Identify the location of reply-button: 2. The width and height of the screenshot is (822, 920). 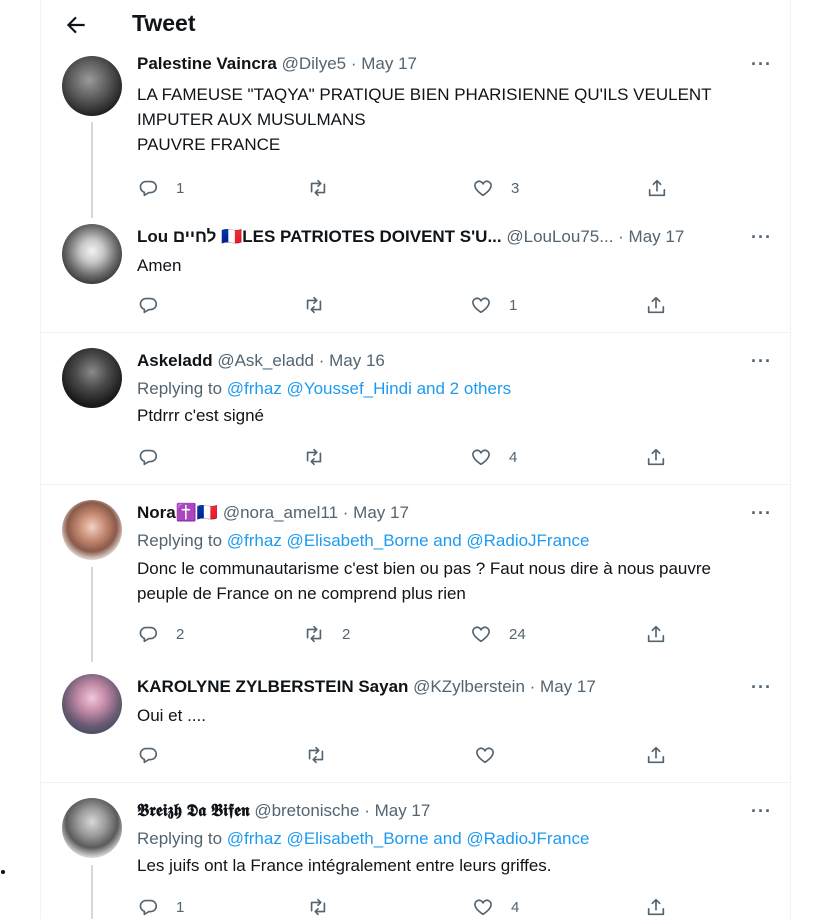
(160, 634).